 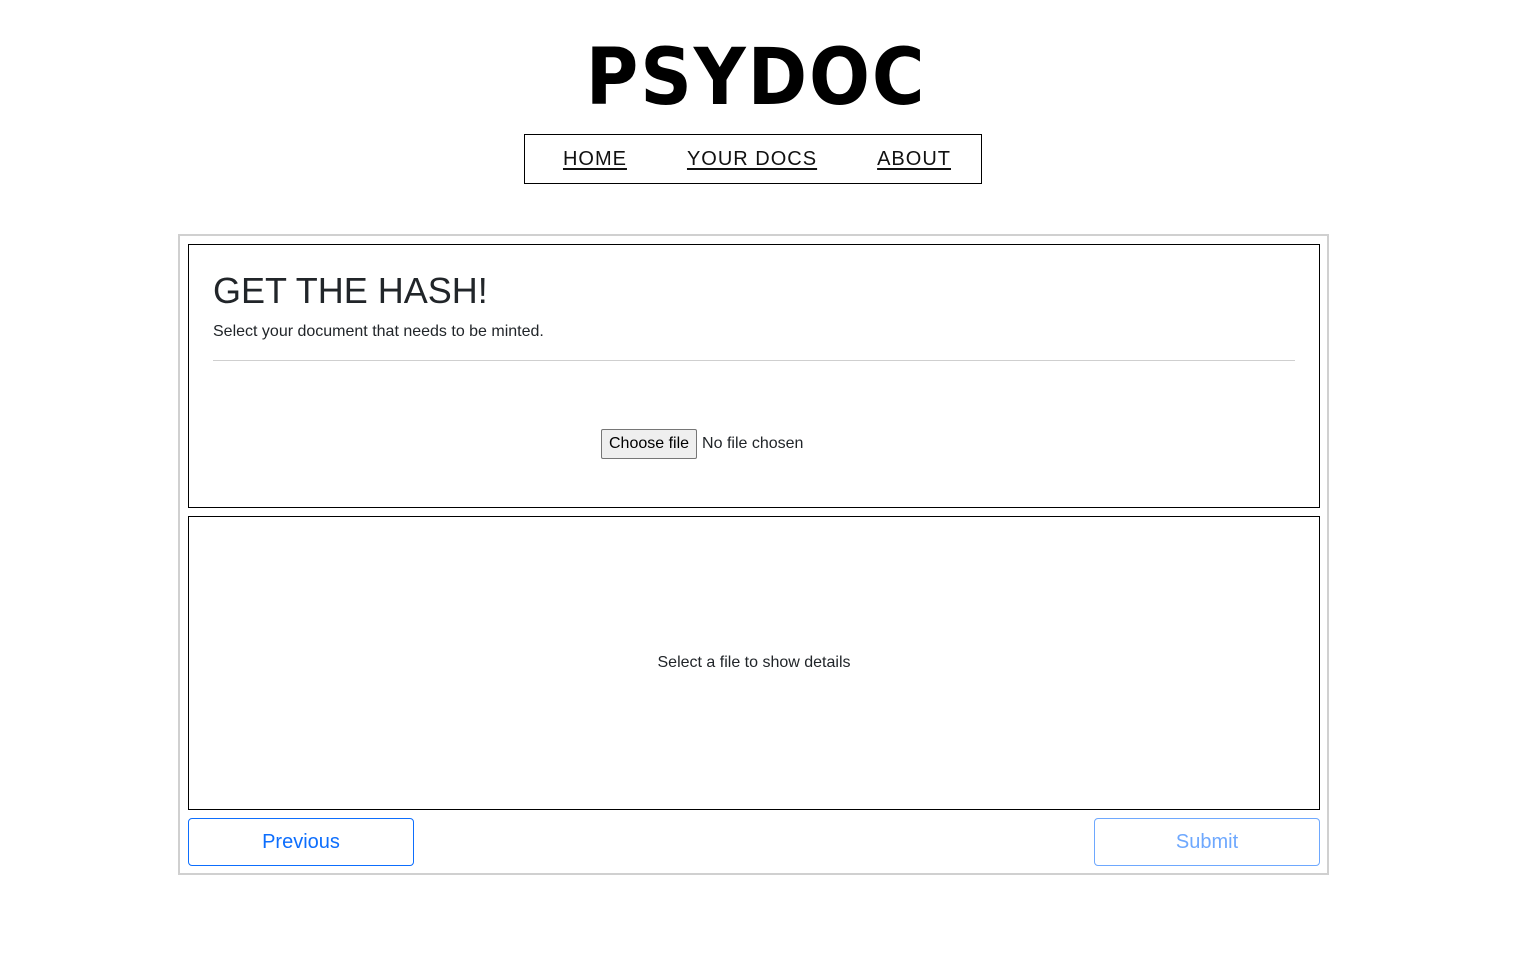 I want to click on file-input: Choose file No file chosen, so click(x=702, y=444).